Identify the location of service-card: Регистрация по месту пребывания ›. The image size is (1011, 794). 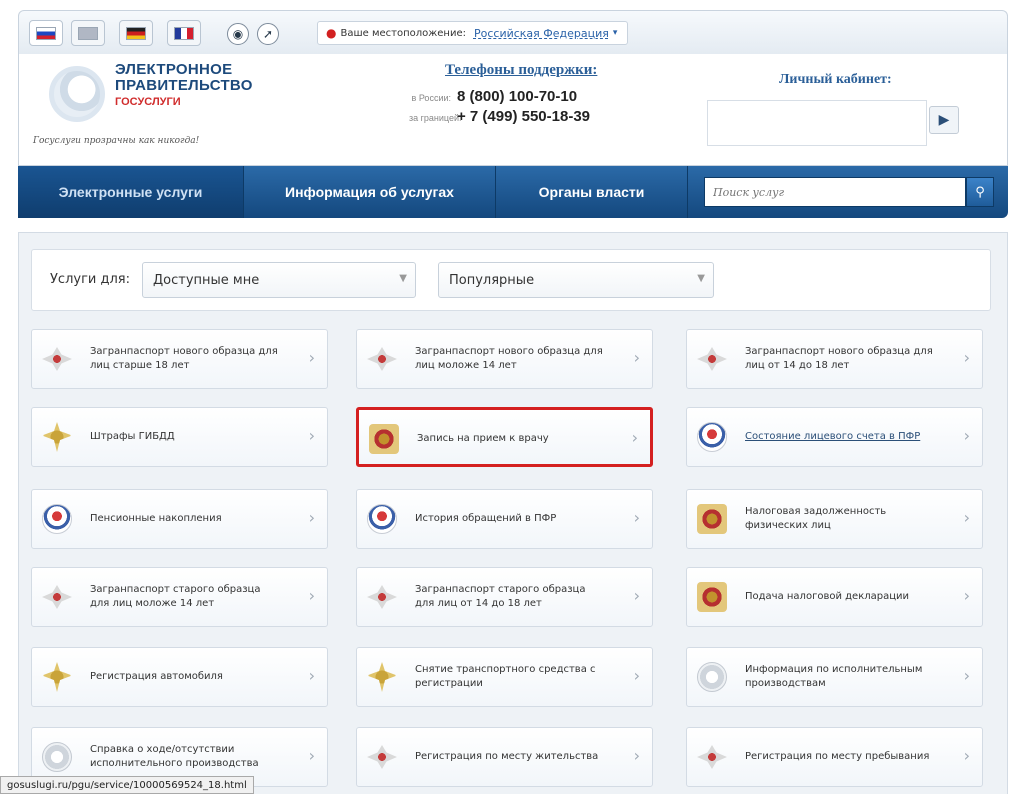
(834, 757).